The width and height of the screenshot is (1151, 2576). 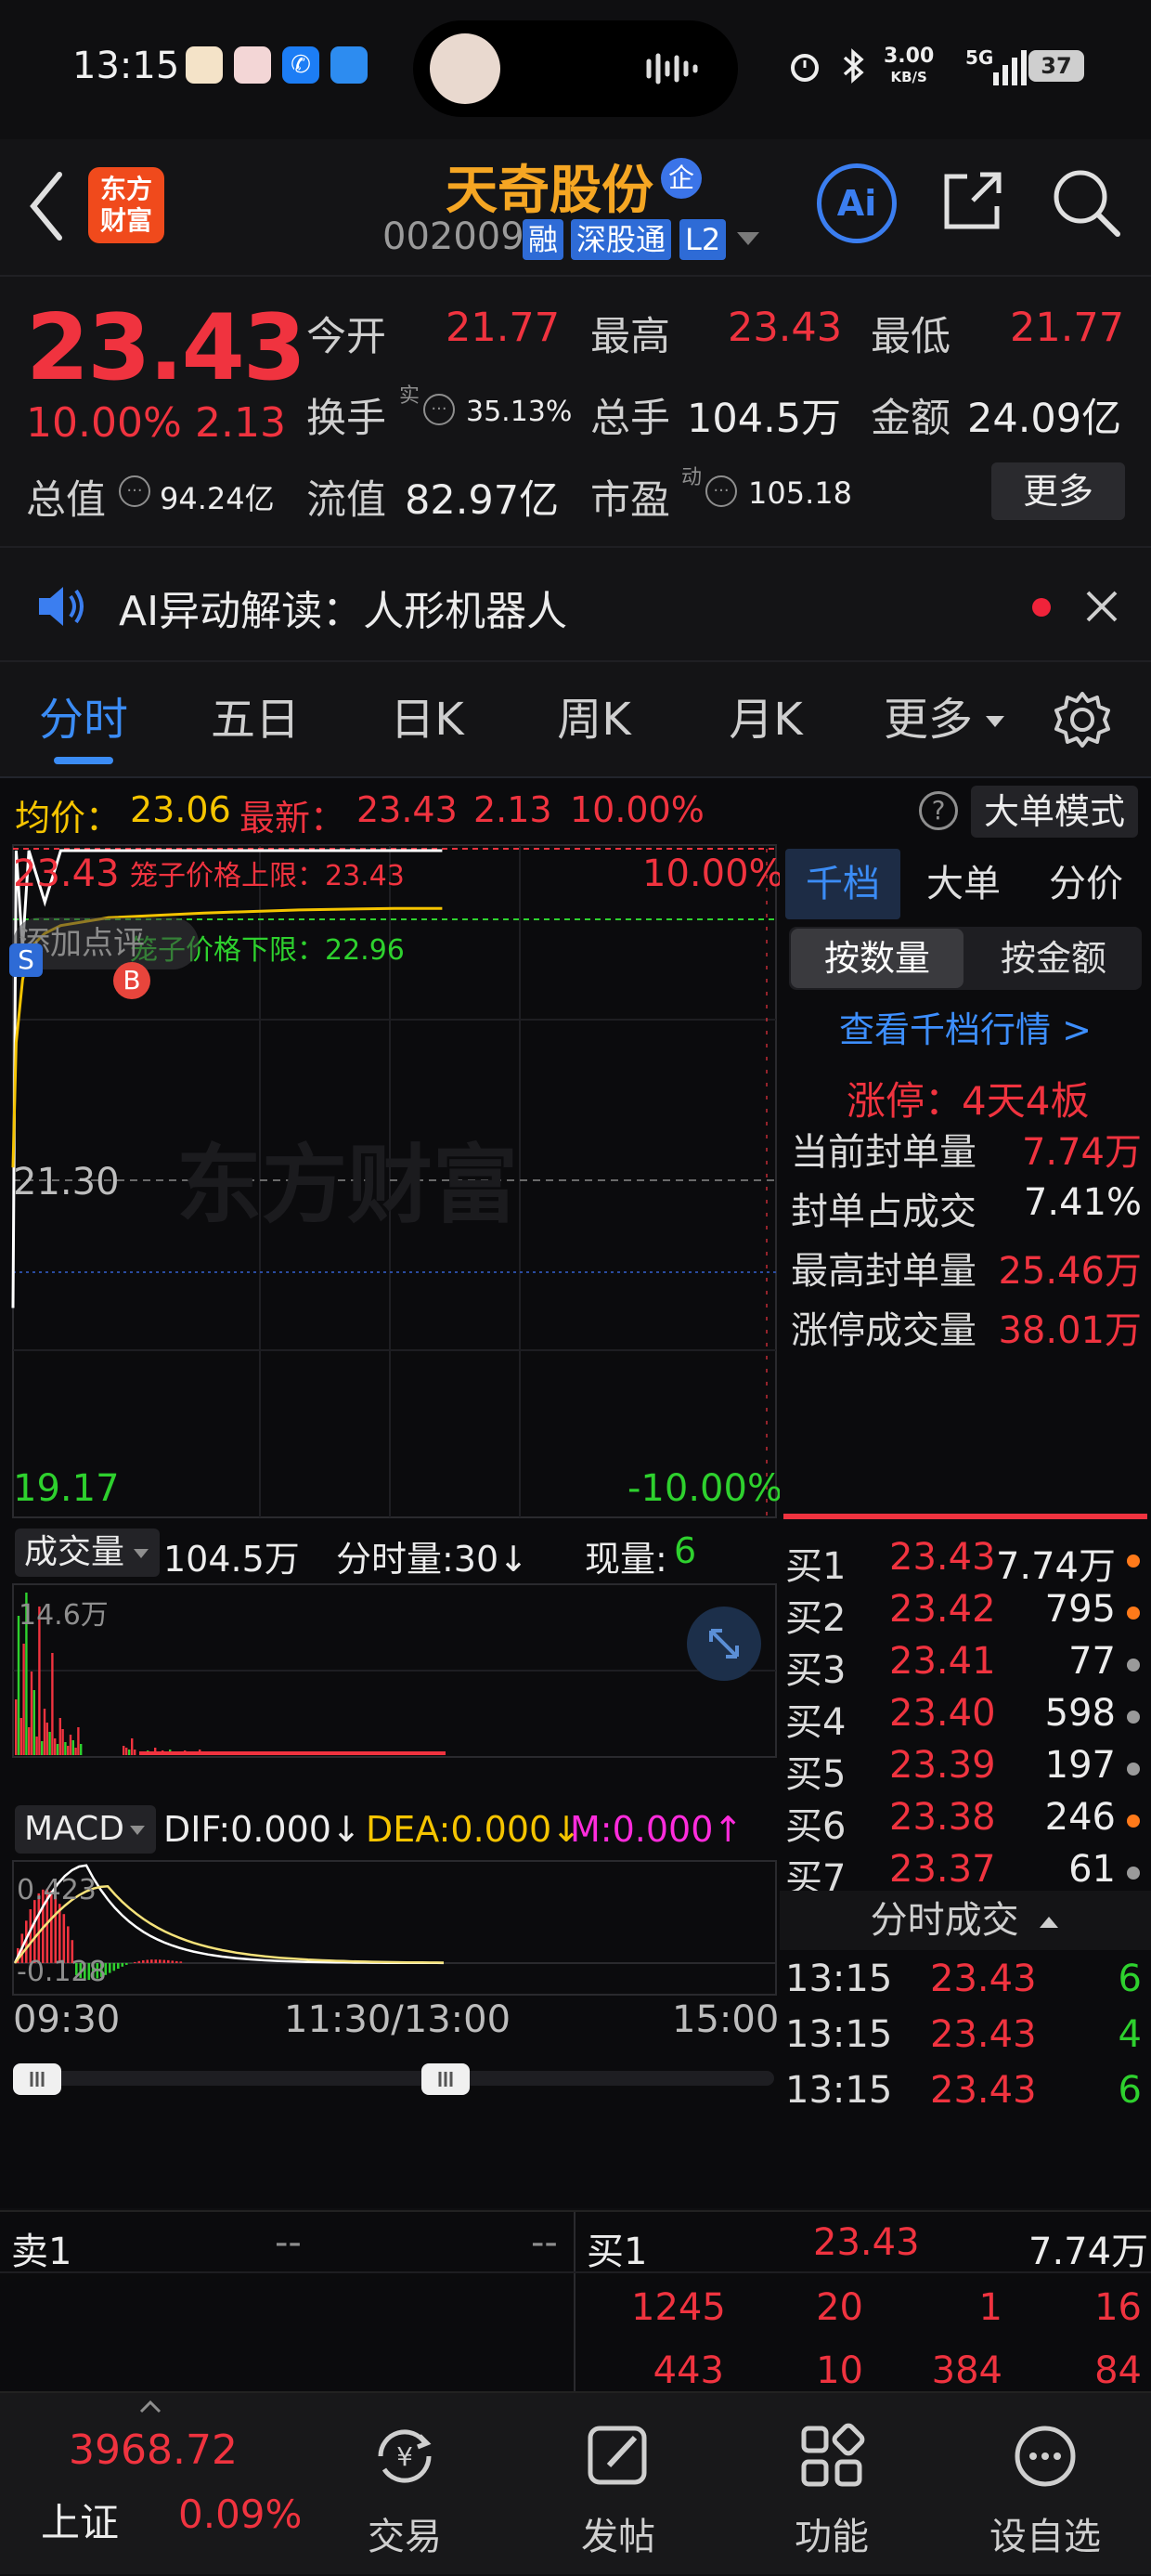 What do you see at coordinates (965, 1869) in the screenshot?
I see `bid-row: 买723.3761` at bounding box center [965, 1869].